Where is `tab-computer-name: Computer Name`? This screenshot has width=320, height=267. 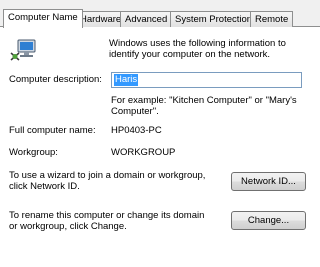
tab-computer-name: Computer Name is located at coordinates (43, 18).